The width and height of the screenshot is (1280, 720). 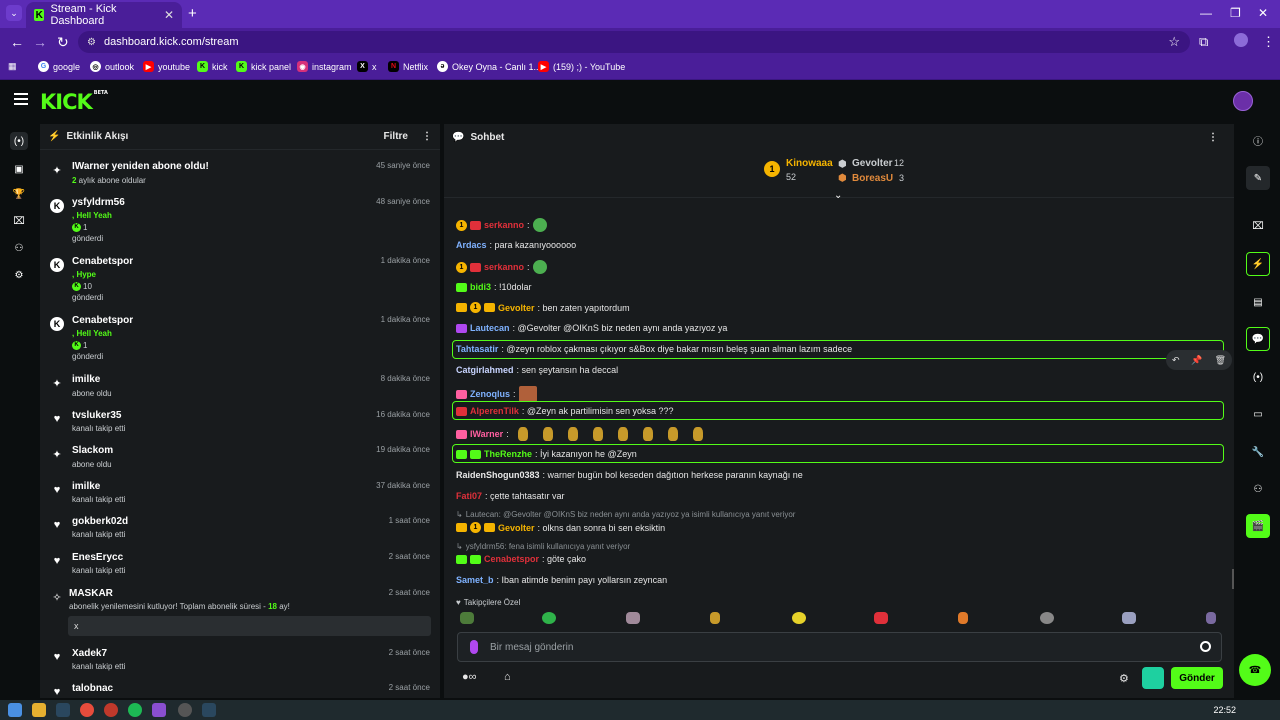 What do you see at coordinates (324, 66) in the screenshot?
I see `bookmark-instagram: ◉ instagram` at bounding box center [324, 66].